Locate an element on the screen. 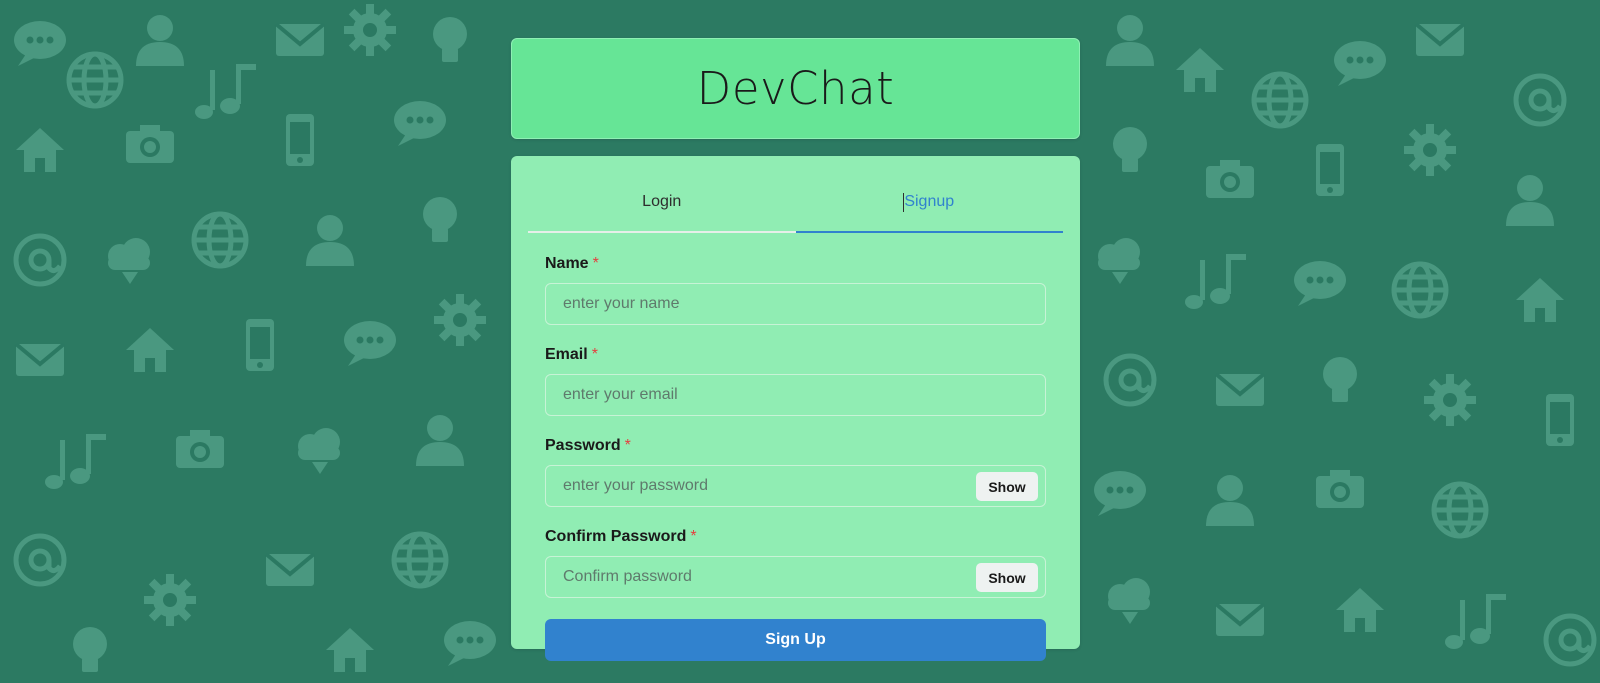 This screenshot has height=683, width=1600. name-input-wrapper is located at coordinates (795, 304).